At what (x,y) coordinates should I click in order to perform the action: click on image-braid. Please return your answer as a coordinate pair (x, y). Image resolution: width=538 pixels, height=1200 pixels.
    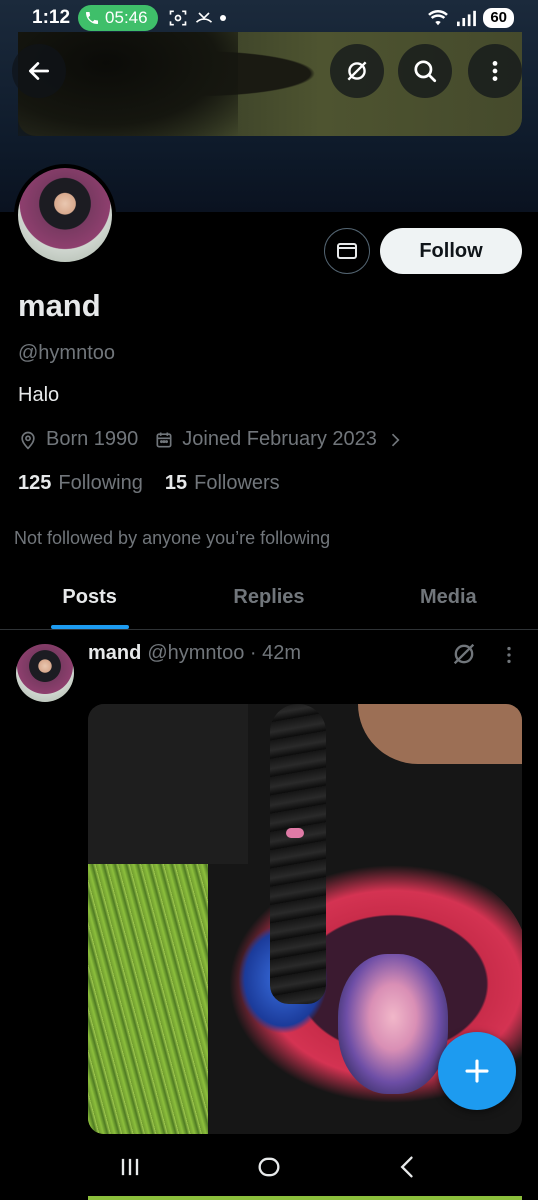
    Looking at the image, I should click on (298, 854).